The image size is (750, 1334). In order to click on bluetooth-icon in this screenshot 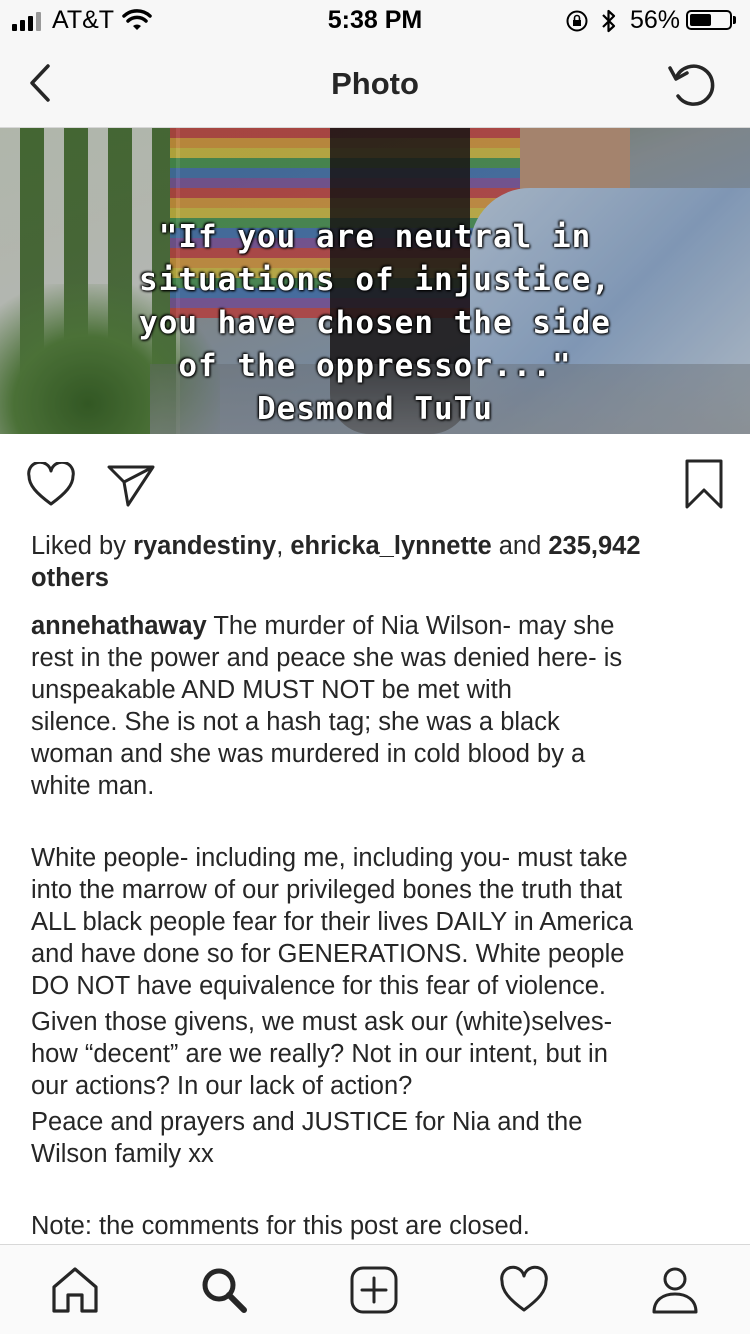, I will do `click(609, 21)`.